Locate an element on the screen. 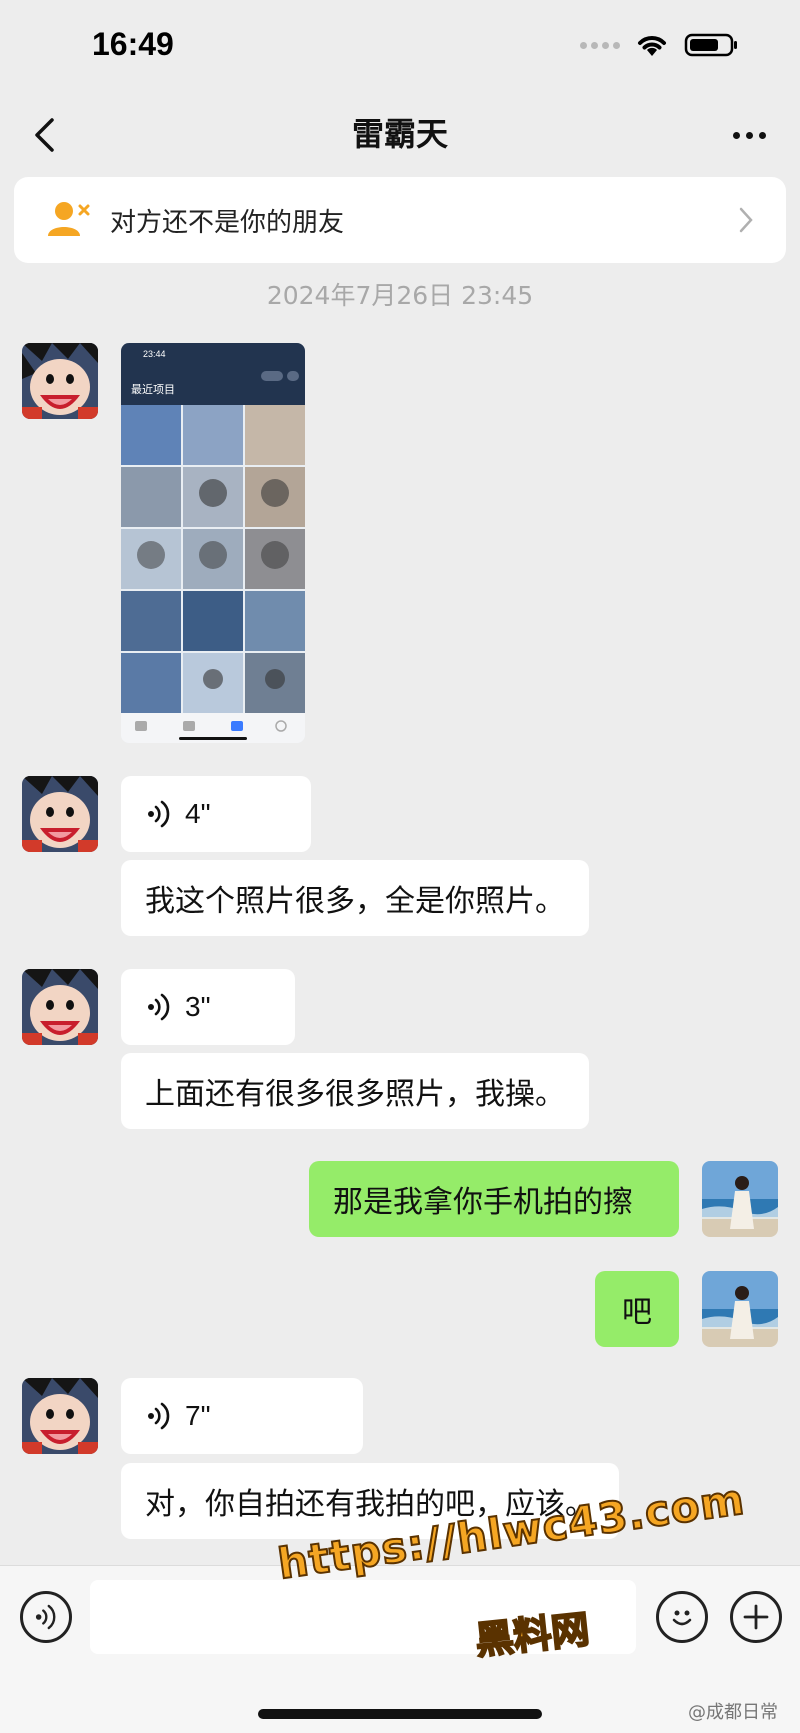  message-text: 吧 is located at coordinates (637, 1312).